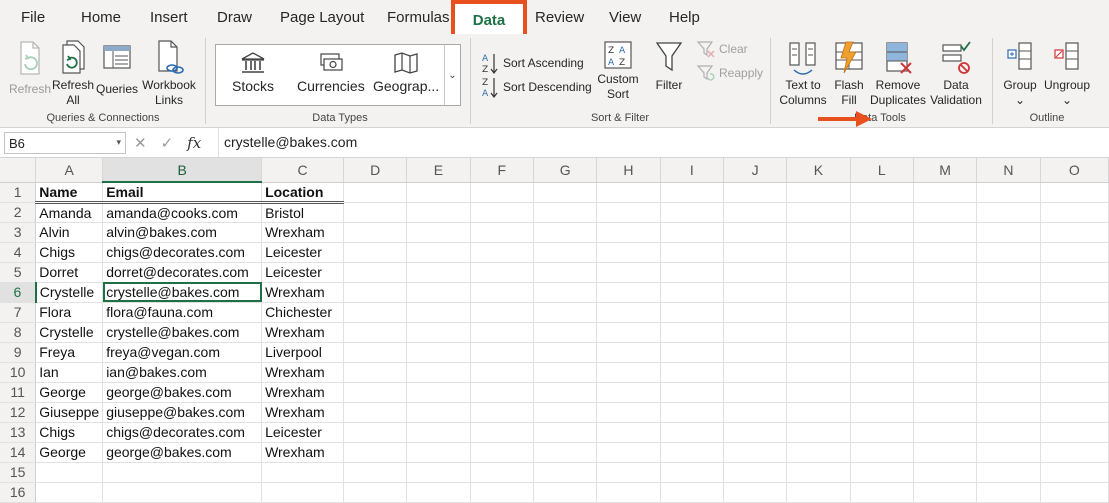 The height and width of the screenshot is (503, 1109). I want to click on cell-b5: dorret@decorates.com, so click(182, 272).